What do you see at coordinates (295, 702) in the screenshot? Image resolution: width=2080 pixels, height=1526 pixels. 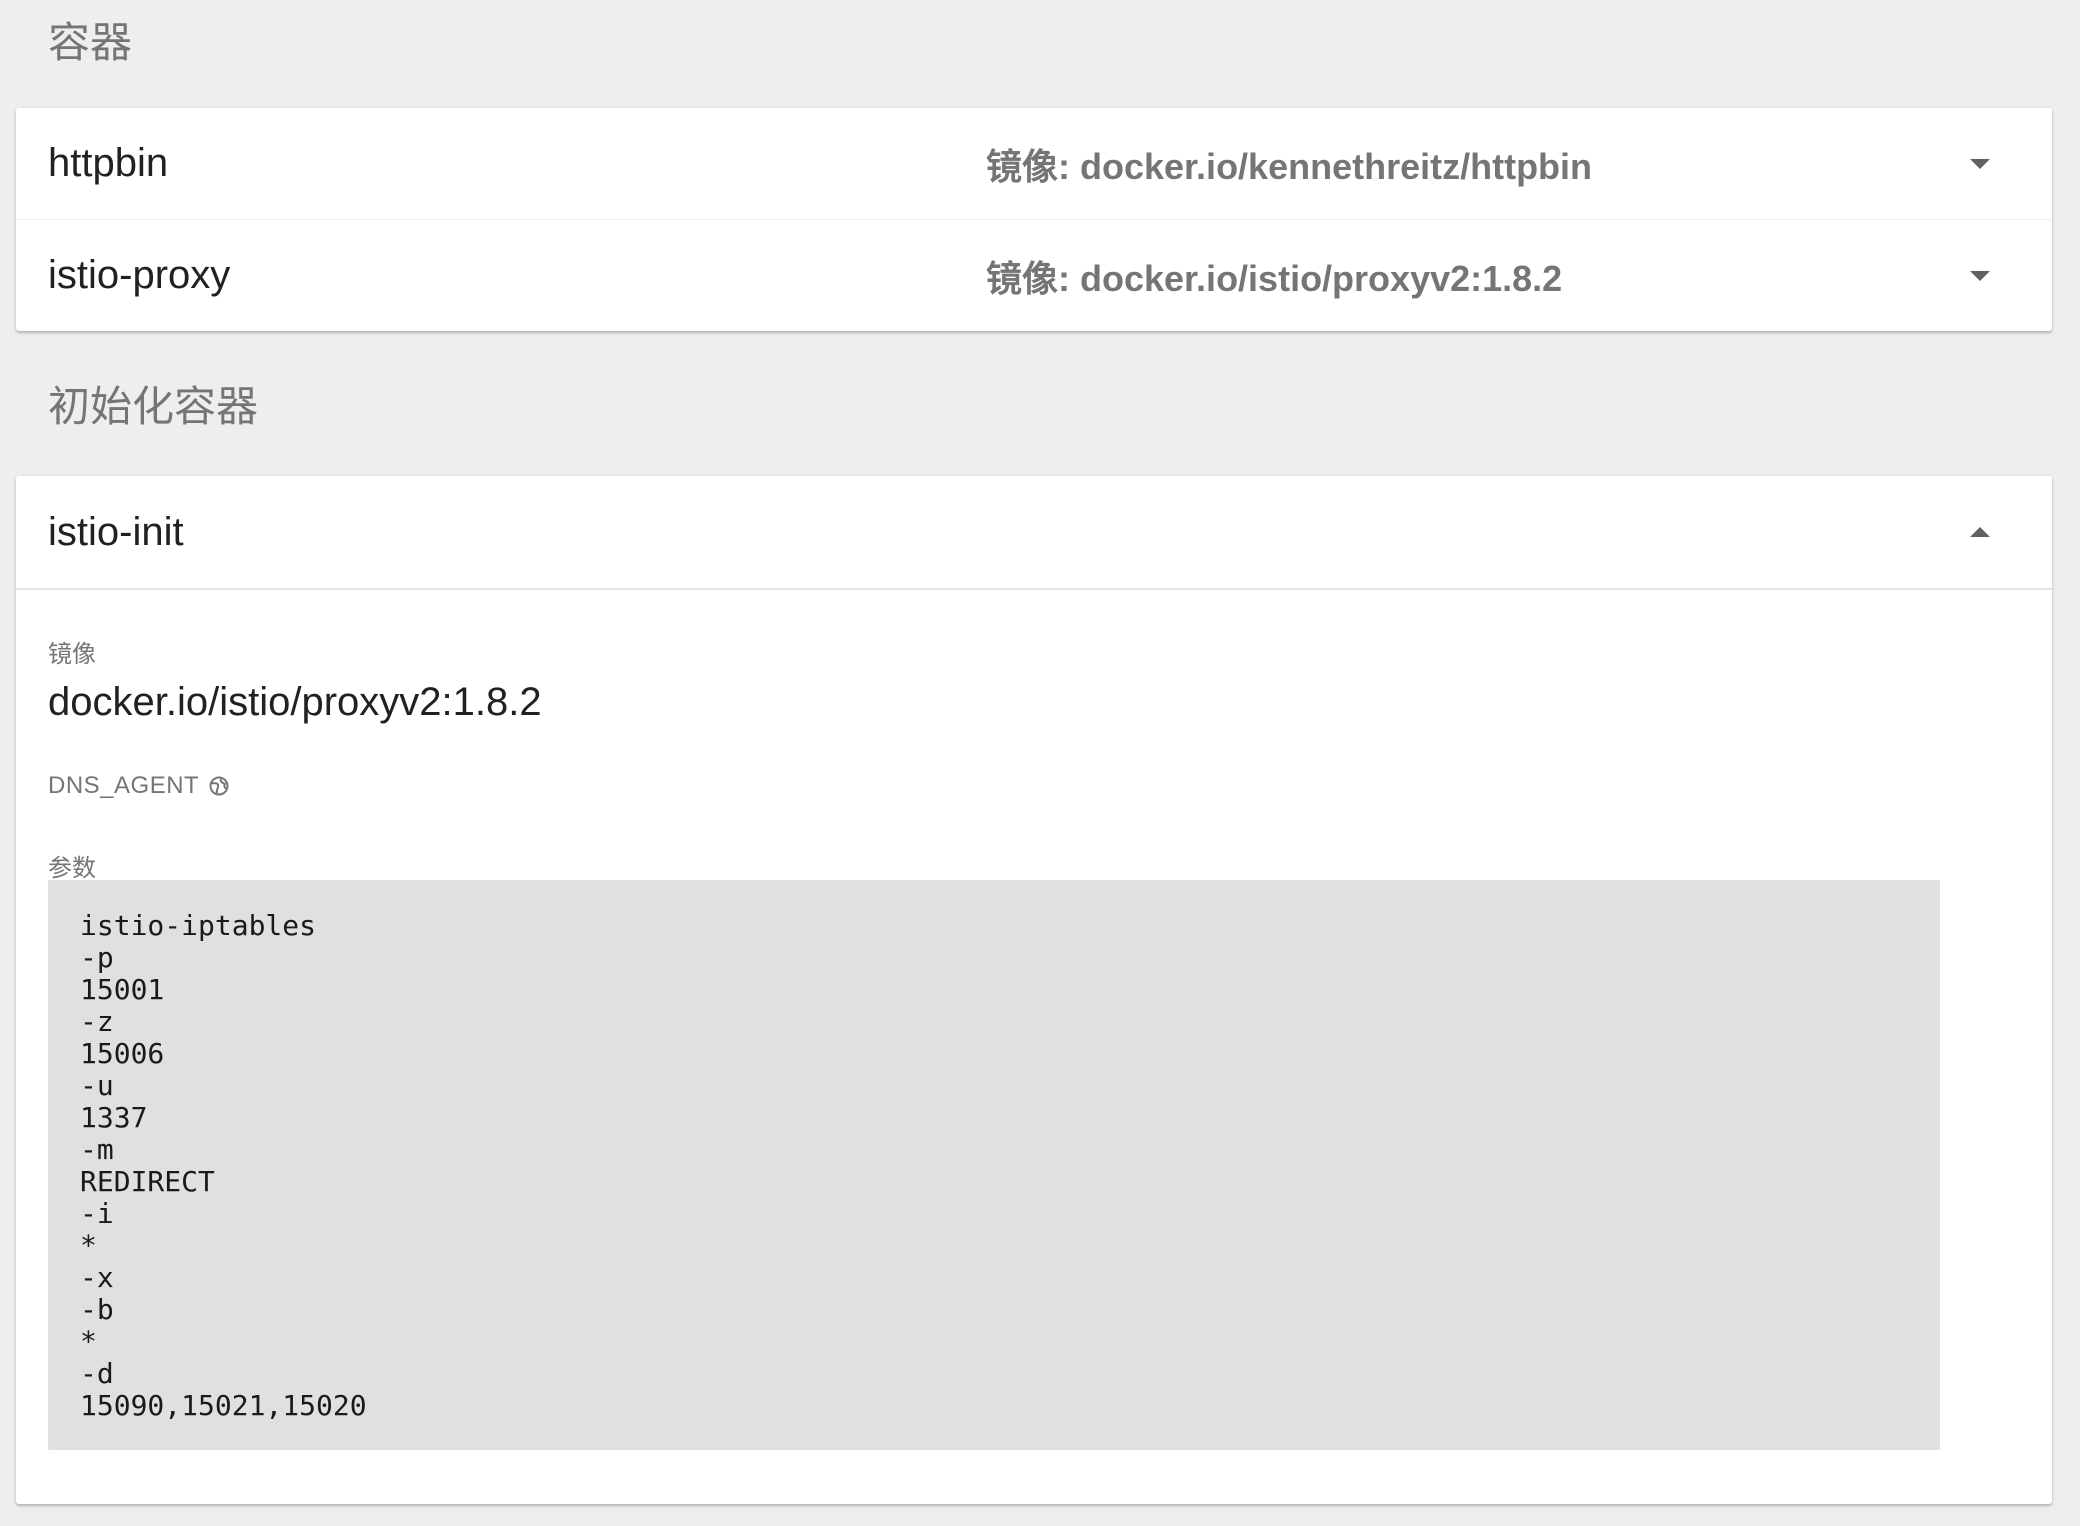 I see `image-value: docker.io/istio/proxyv2:1.8.2` at bounding box center [295, 702].